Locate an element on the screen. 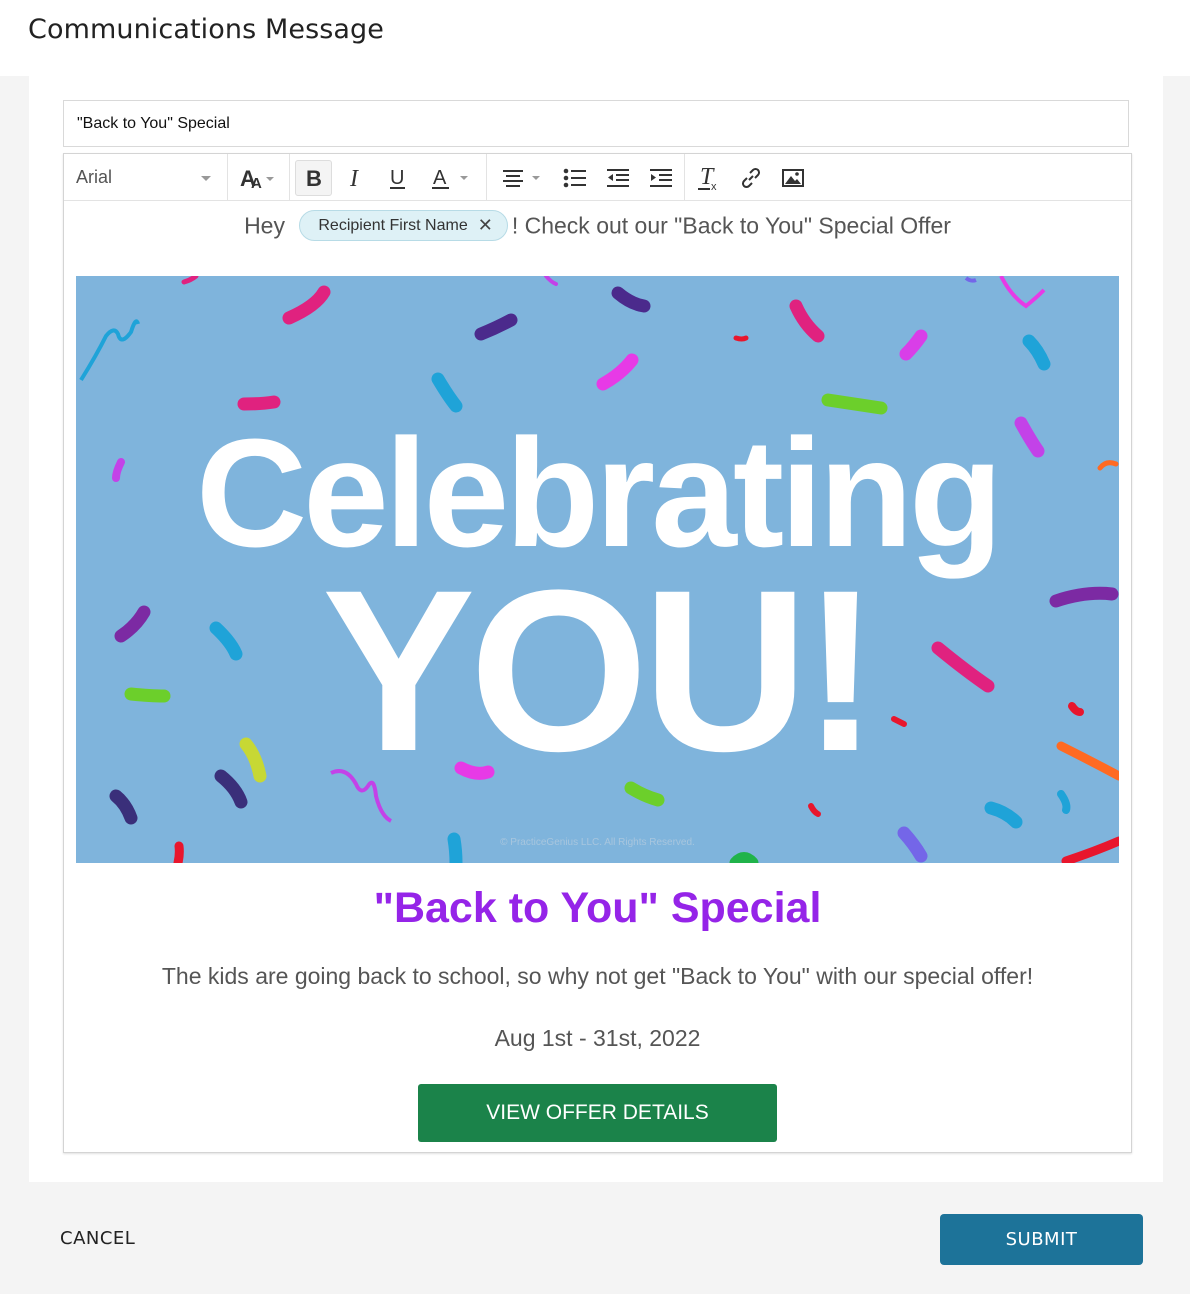 Image resolution: width=1190 pixels, height=1294 pixels. font-size-button: A A is located at coordinates (257, 177).